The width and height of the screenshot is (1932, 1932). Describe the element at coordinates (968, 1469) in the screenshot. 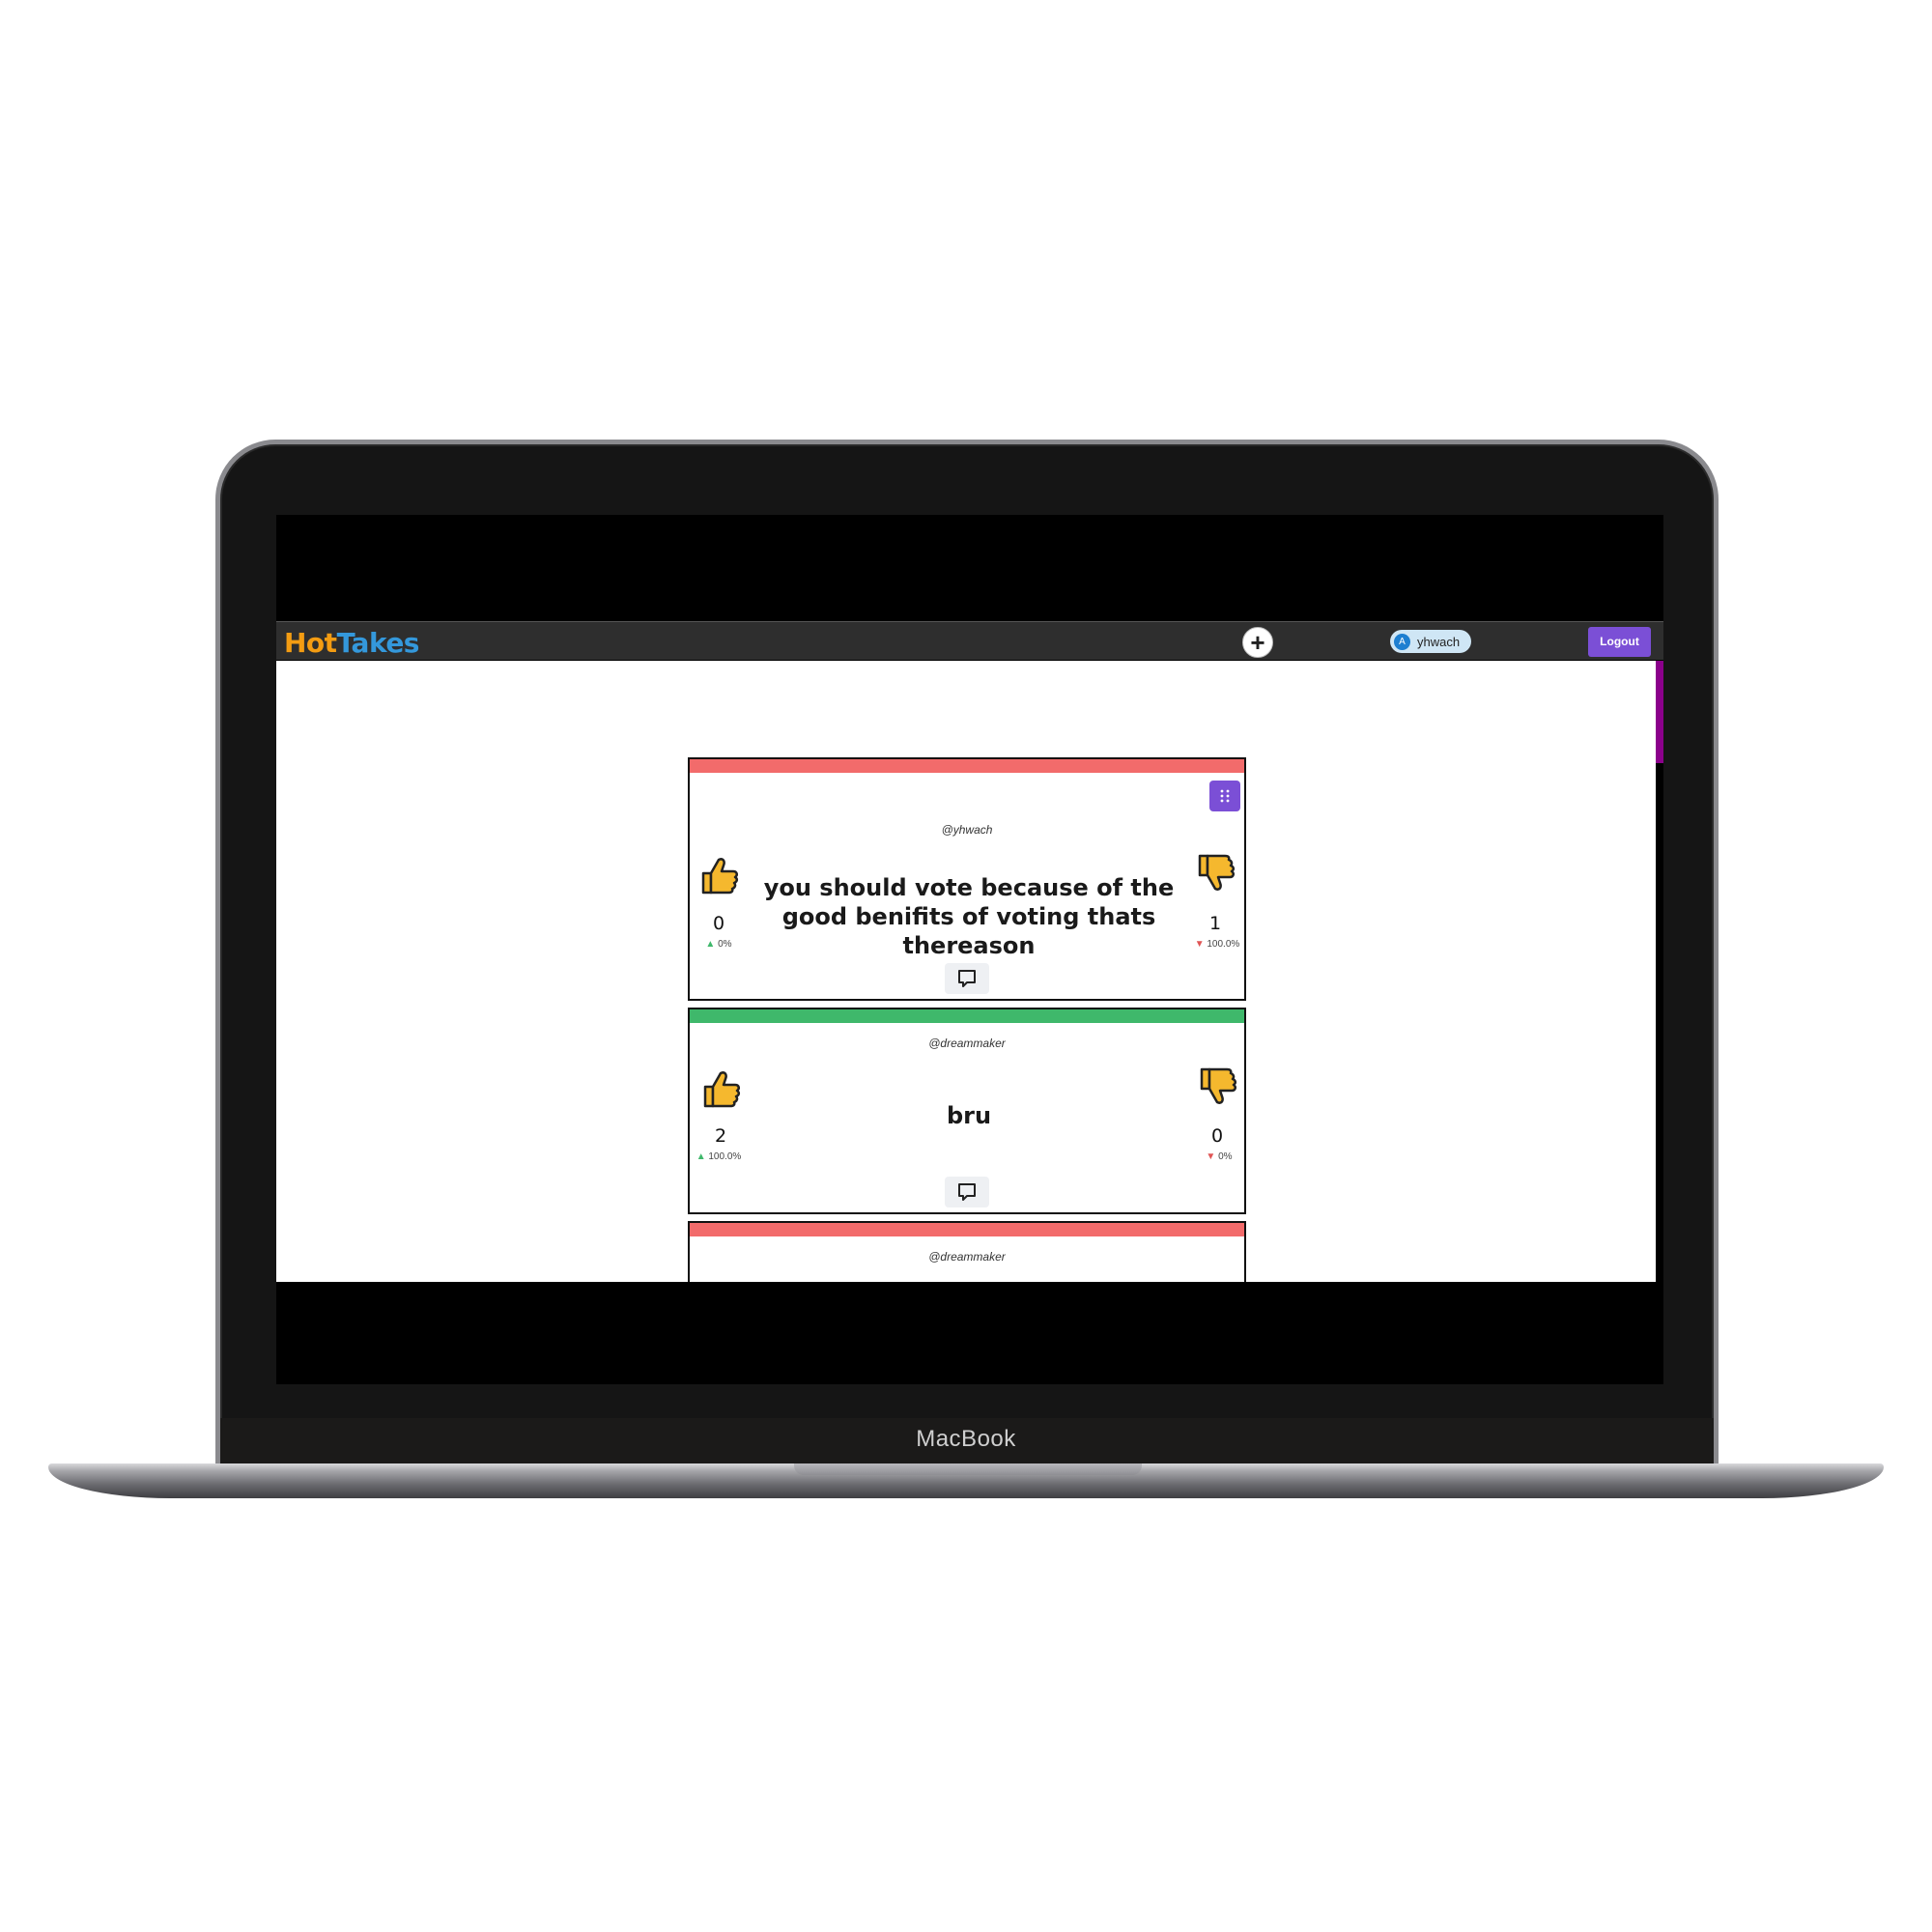

I see `laptop-notch` at that location.